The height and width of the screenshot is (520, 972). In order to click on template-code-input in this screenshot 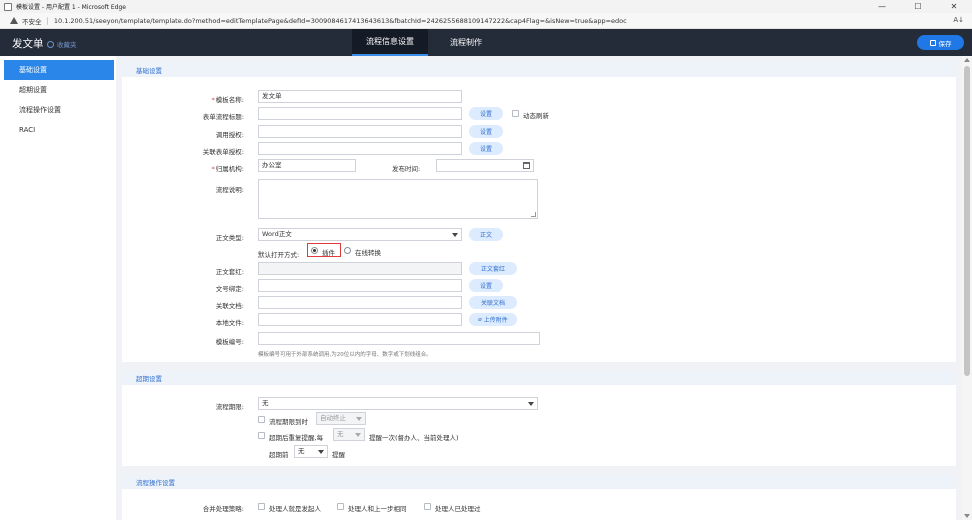, I will do `click(399, 338)`.